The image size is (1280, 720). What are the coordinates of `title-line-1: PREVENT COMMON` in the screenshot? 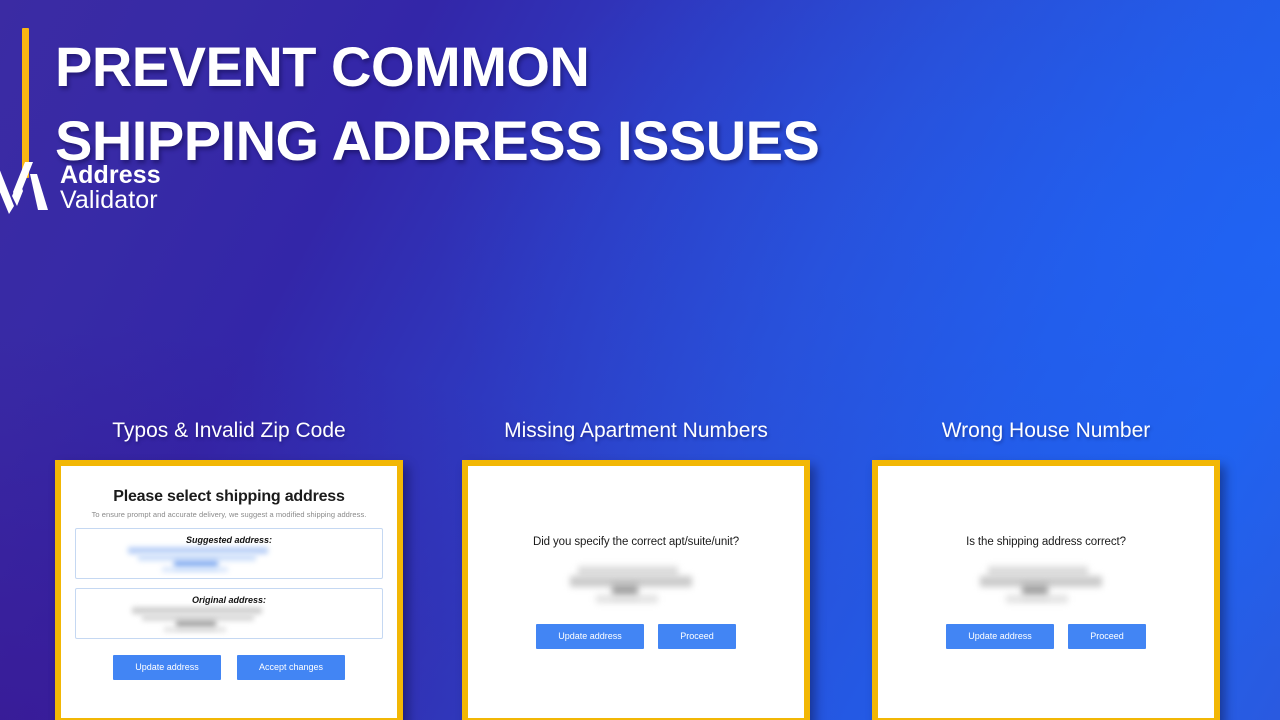 It's located at (322, 66).